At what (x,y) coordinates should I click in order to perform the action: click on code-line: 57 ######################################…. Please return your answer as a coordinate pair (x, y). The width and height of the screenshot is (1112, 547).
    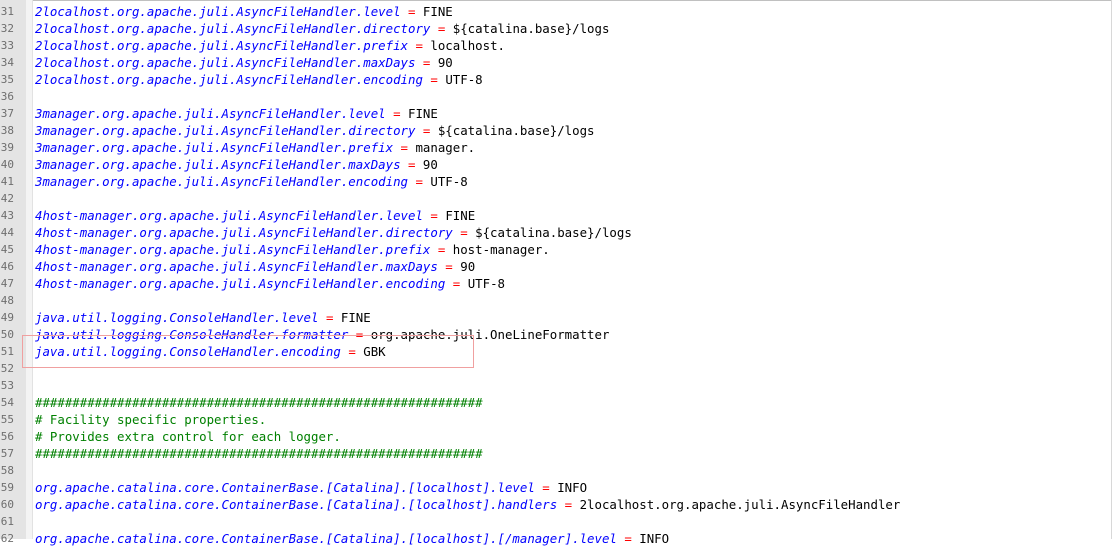
    Looking at the image, I should click on (556, 453).